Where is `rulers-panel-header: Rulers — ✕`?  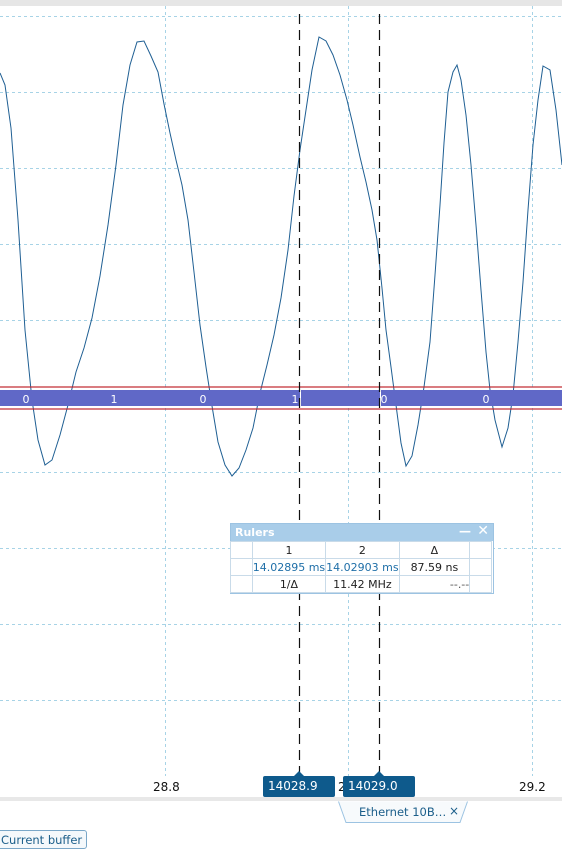
rulers-panel-header: Rulers — ✕ is located at coordinates (362, 532).